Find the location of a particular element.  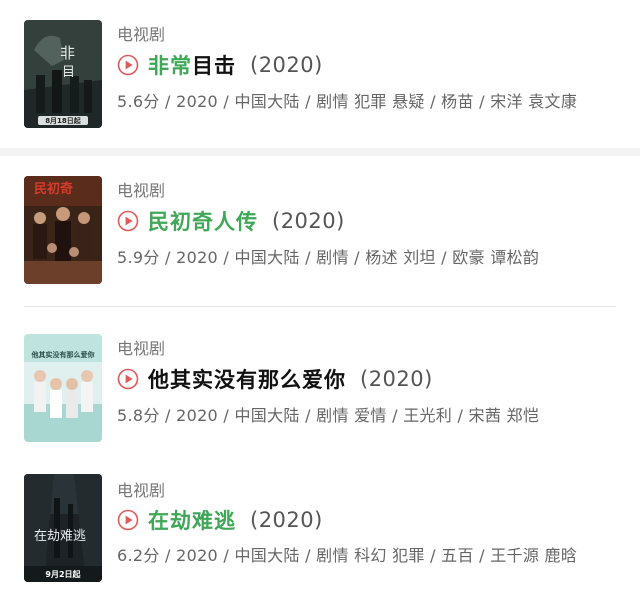

svg-text: 非 is located at coordinates (67, 53).